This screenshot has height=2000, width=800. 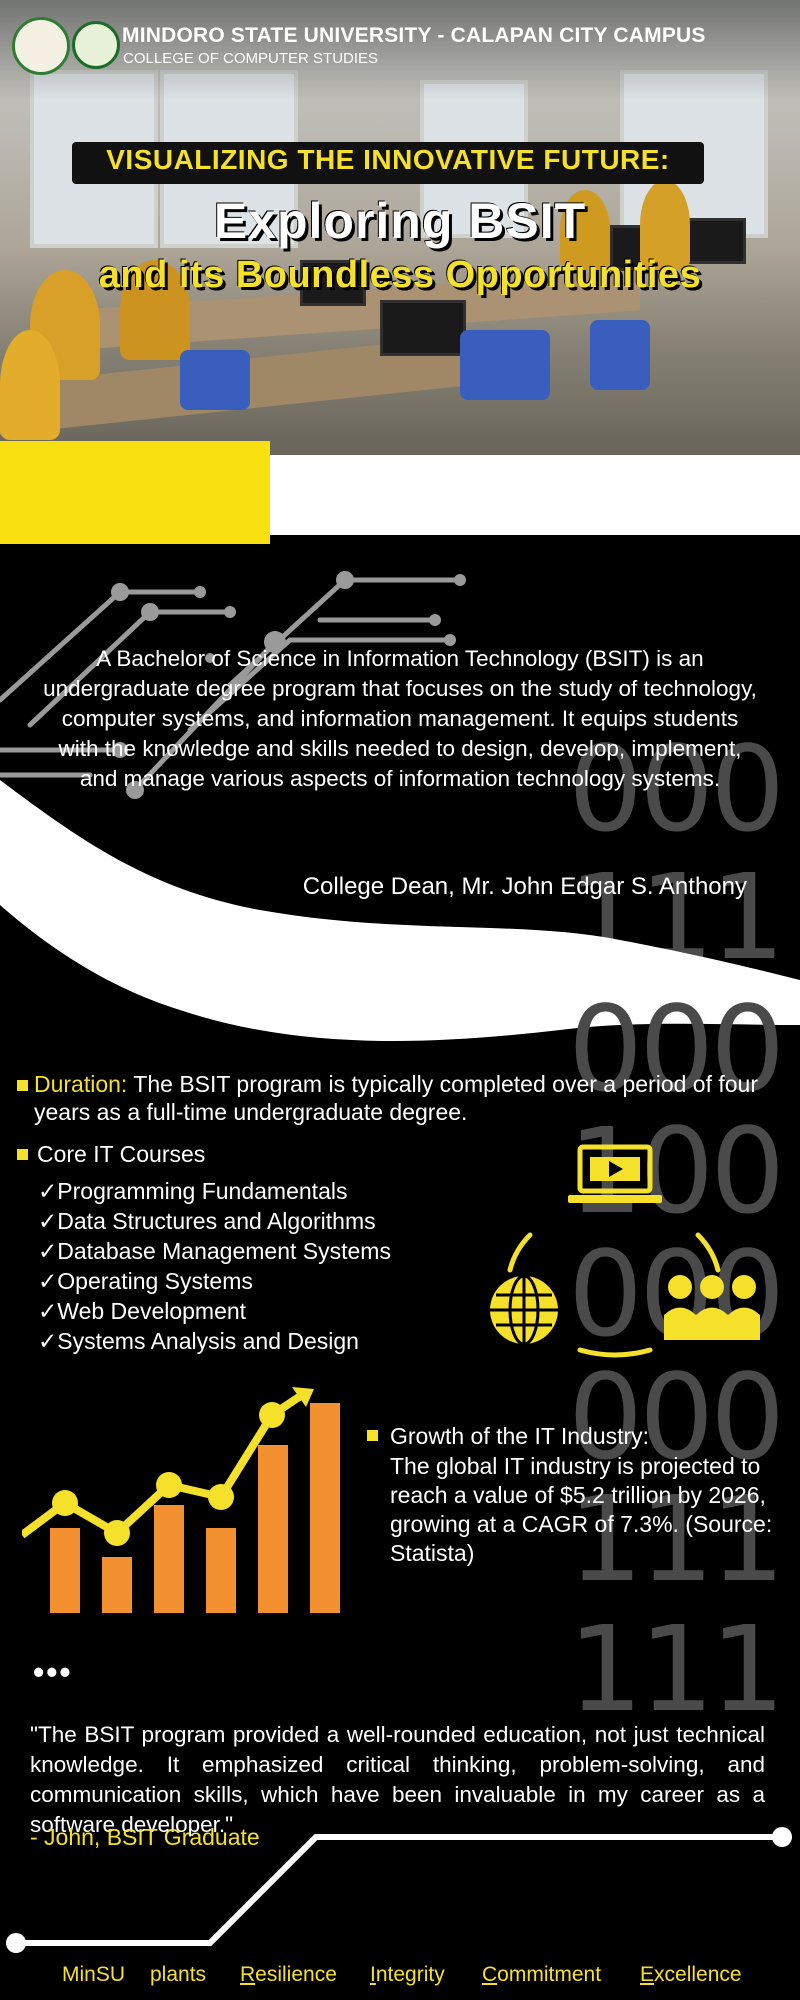 What do you see at coordinates (524, 886) in the screenshot?
I see `dean-attribution: College Dean, Mr. John Edgar S. Anthony` at bounding box center [524, 886].